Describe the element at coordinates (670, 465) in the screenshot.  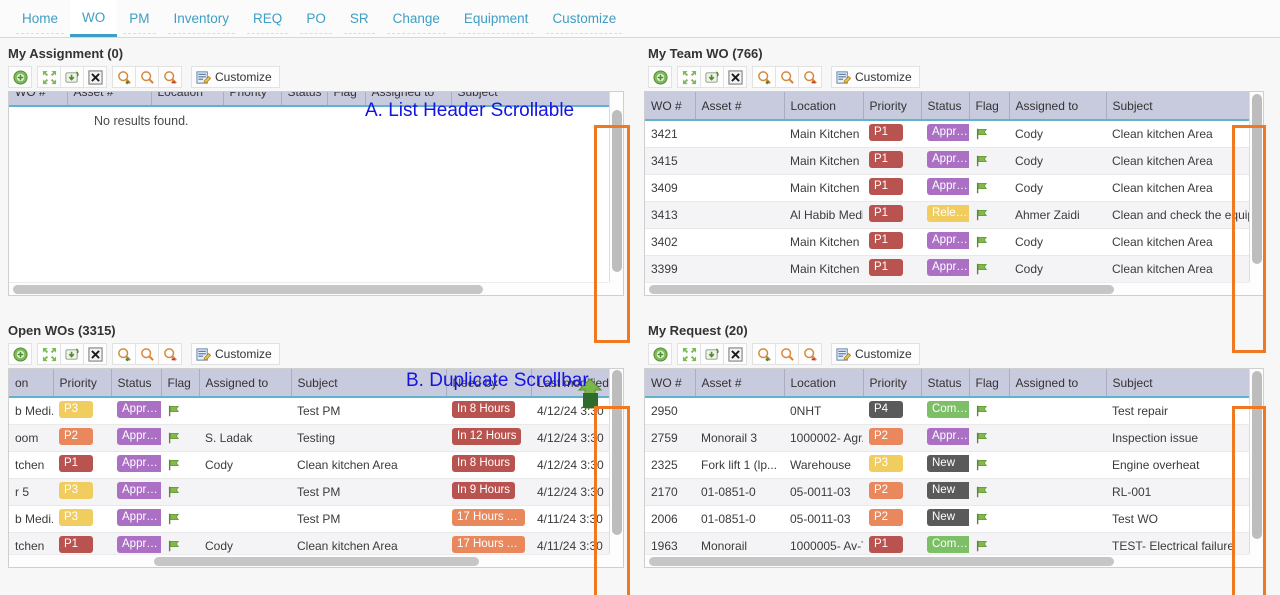
I see `cell-wo-number: 2325` at that location.